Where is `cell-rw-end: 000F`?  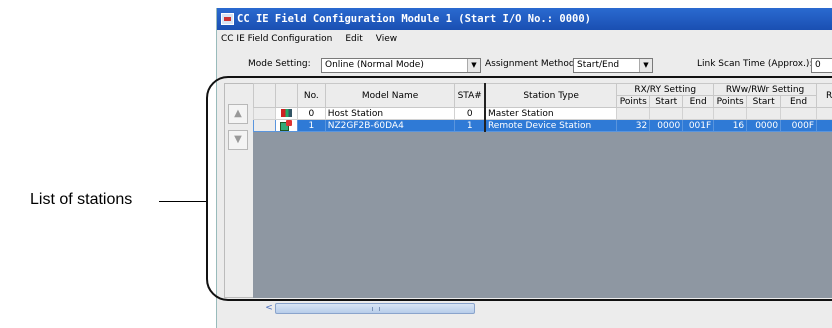 cell-rw-end: 000F is located at coordinates (799, 126).